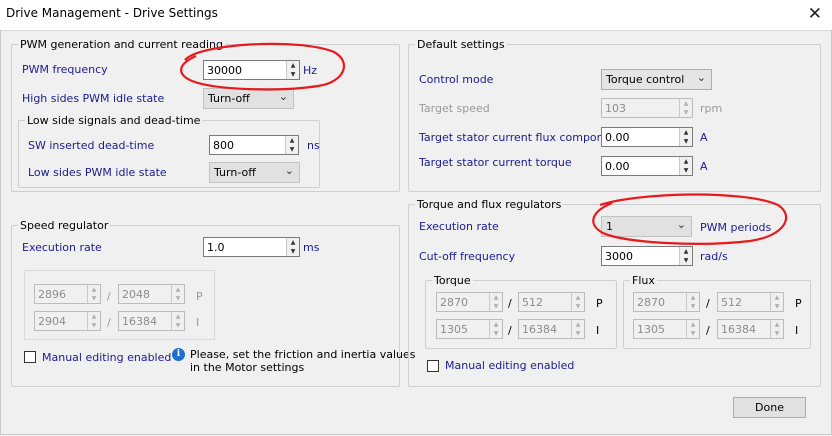 The width and height of the screenshot is (832, 436). What do you see at coordinates (454, 329) in the screenshot?
I see `torque-i-numerator-value: 1305` at bounding box center [454, 329].